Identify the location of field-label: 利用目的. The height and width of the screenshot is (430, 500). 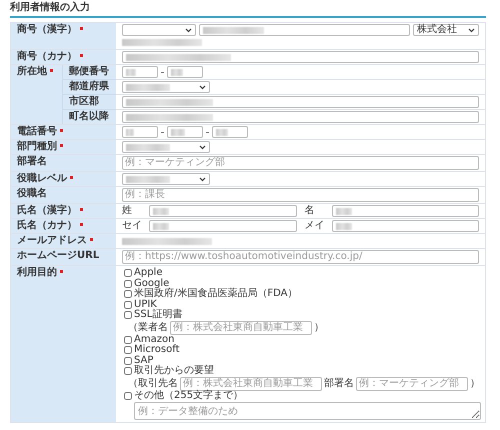
(63, 344).